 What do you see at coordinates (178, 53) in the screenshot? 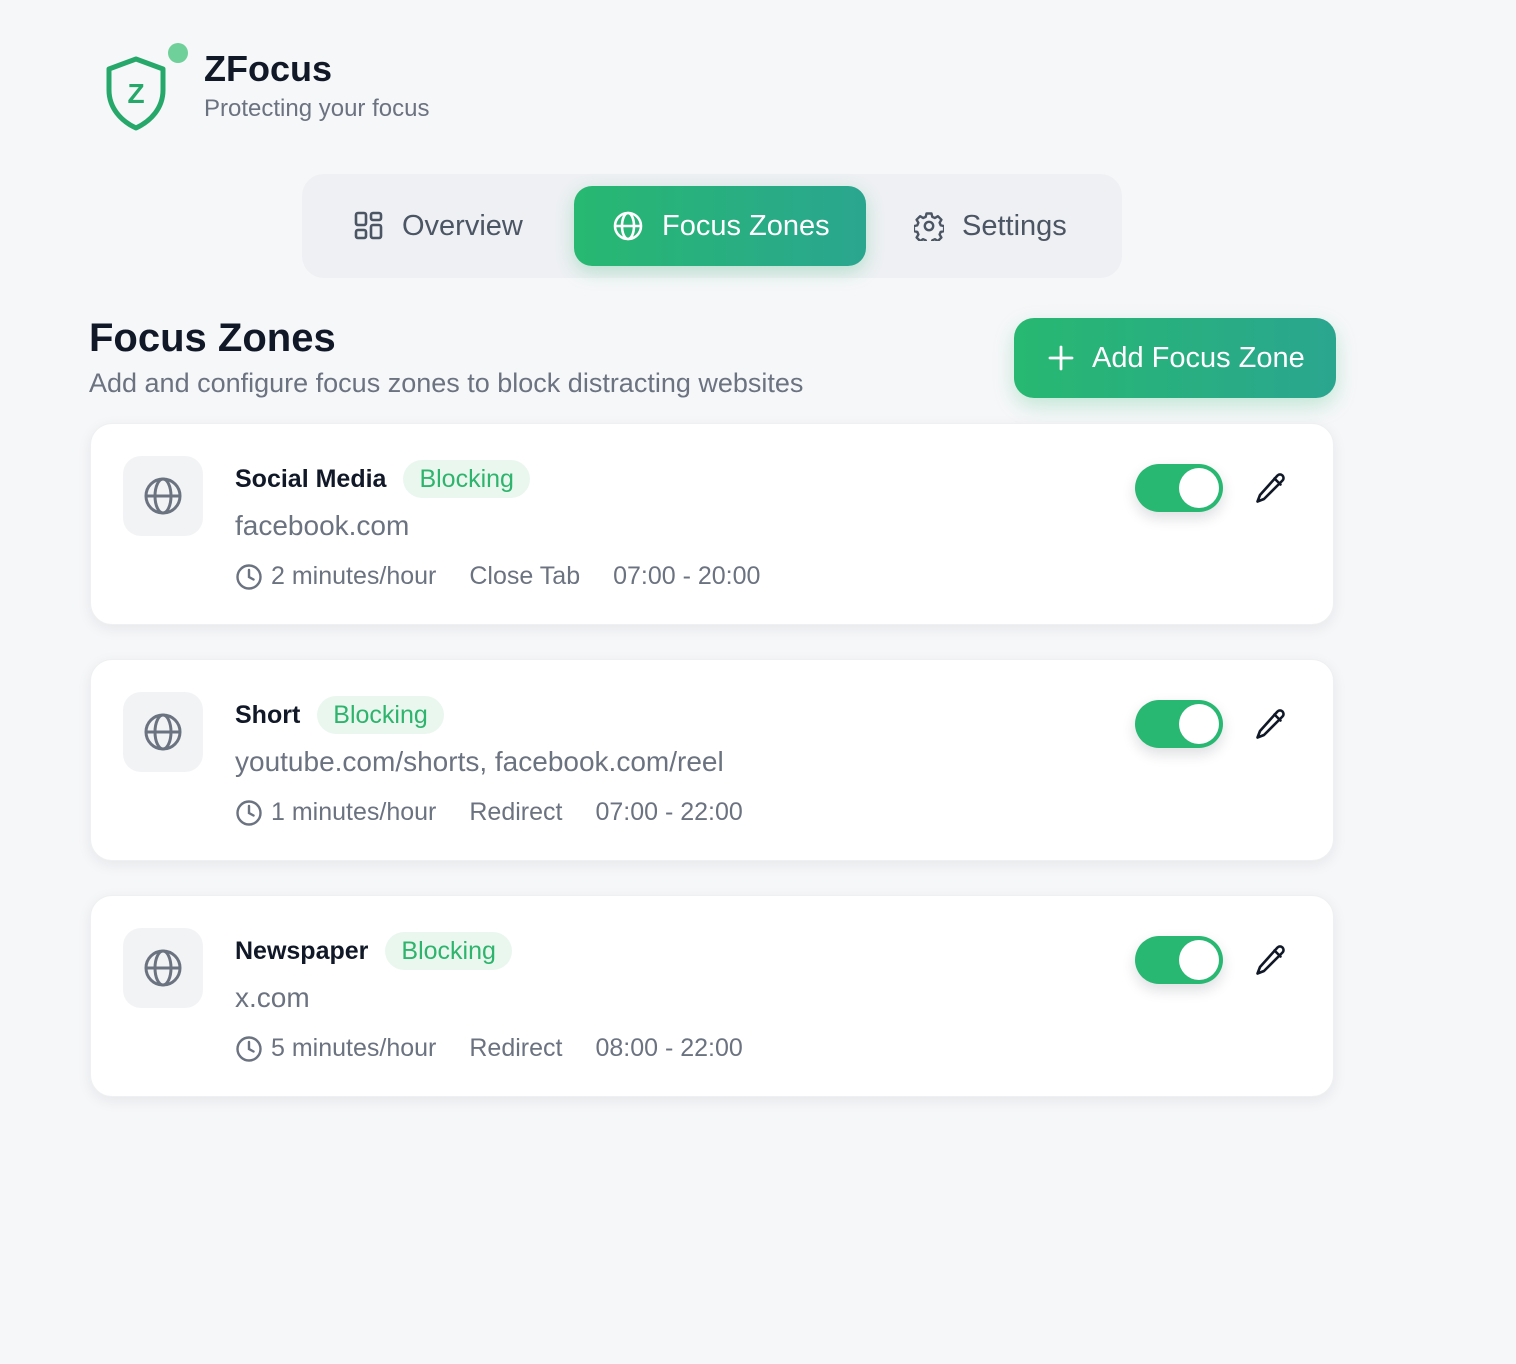
I see `status-dot` at bounding box center [178, 53].